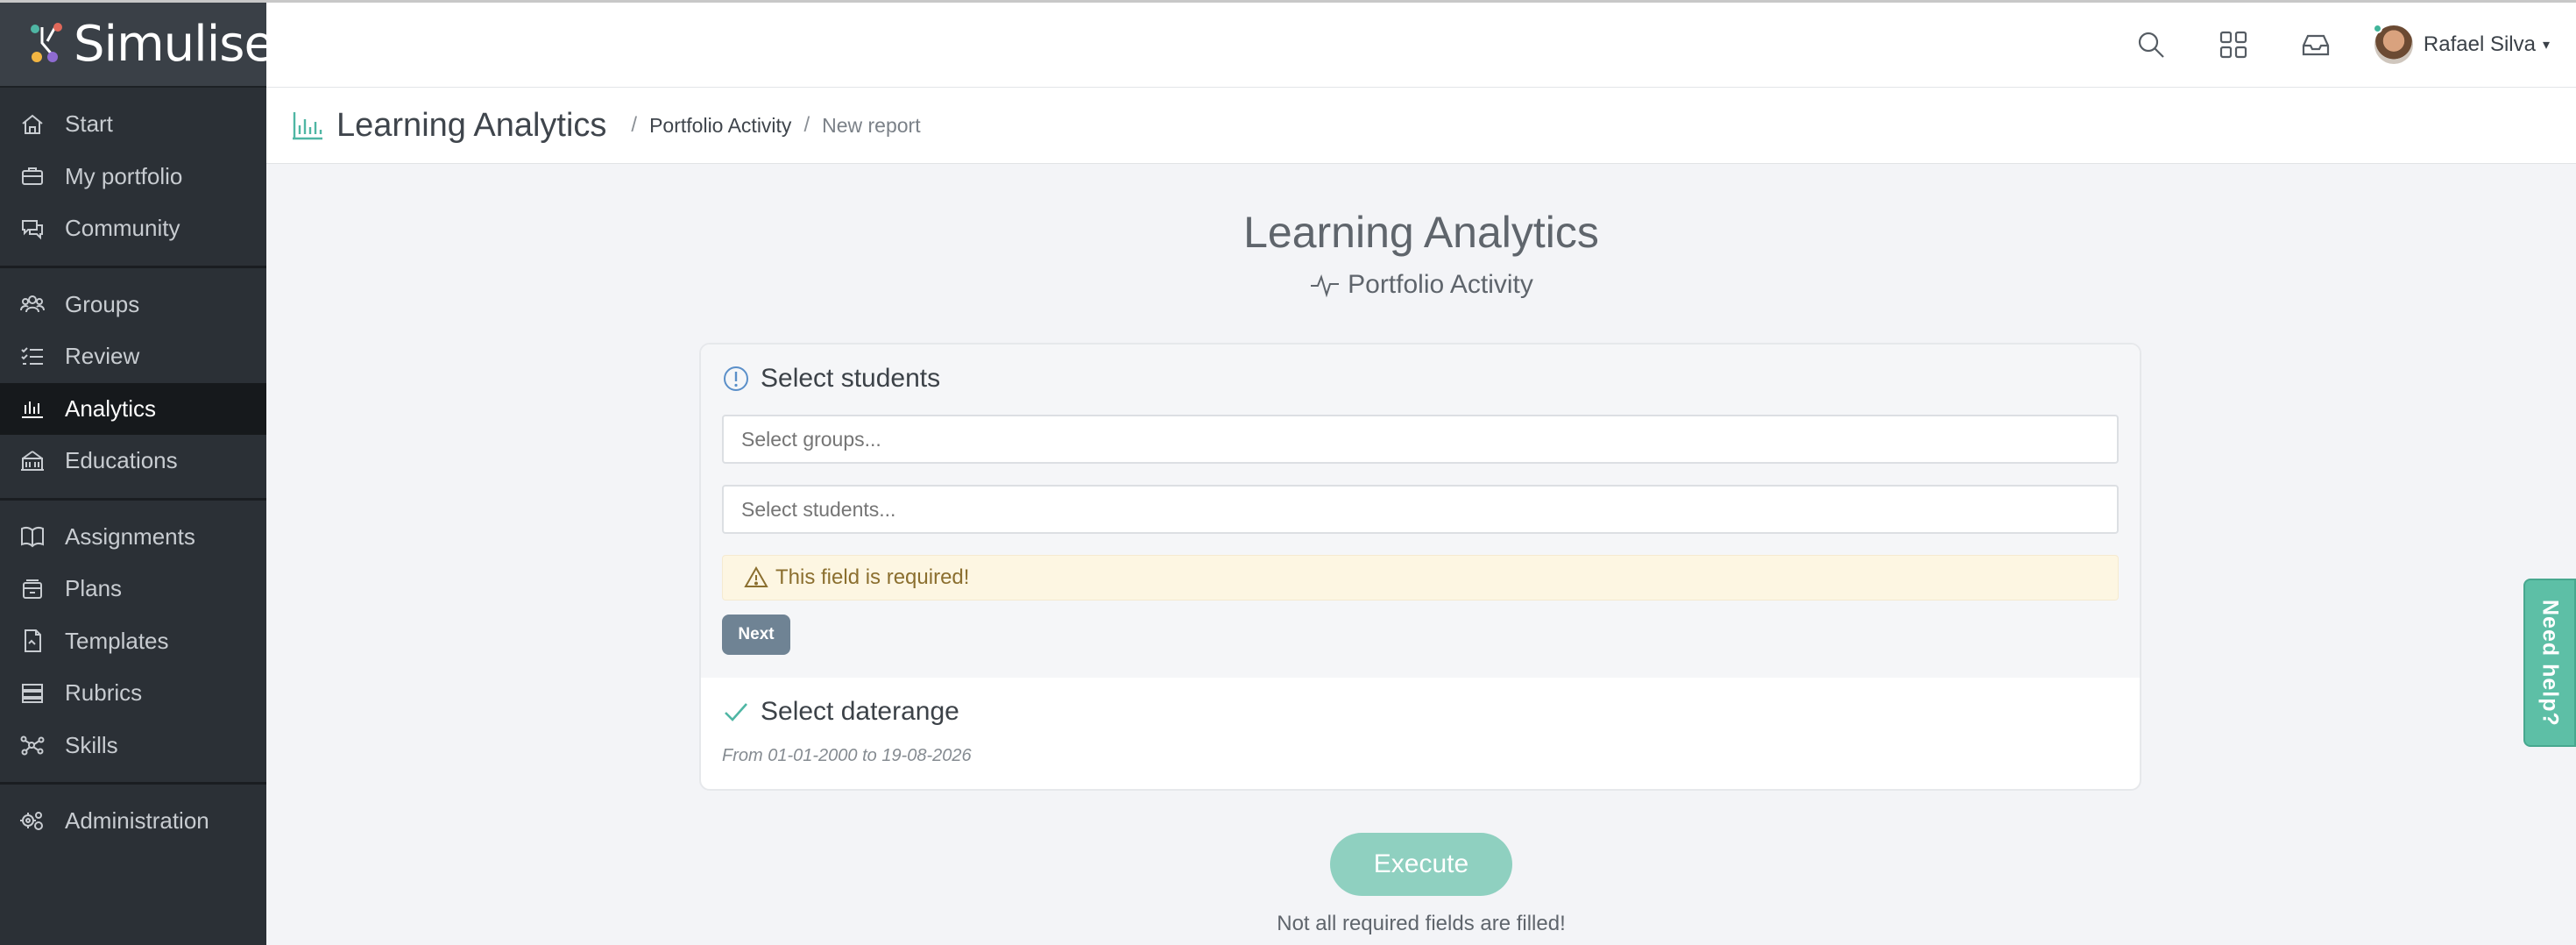  I want to click on sidebar-item-label: Assignments, so click(130, 536).